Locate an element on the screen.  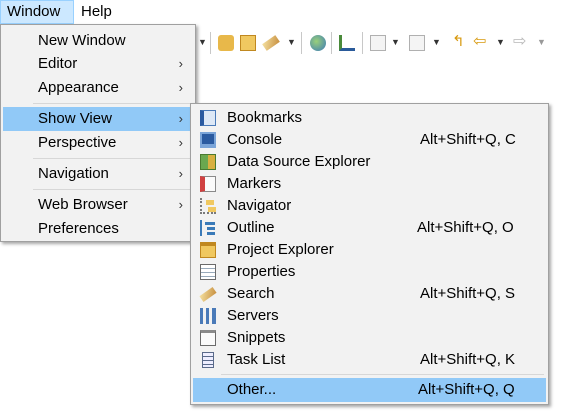
view-item-label: Task List is located at coordinates (256, 359).